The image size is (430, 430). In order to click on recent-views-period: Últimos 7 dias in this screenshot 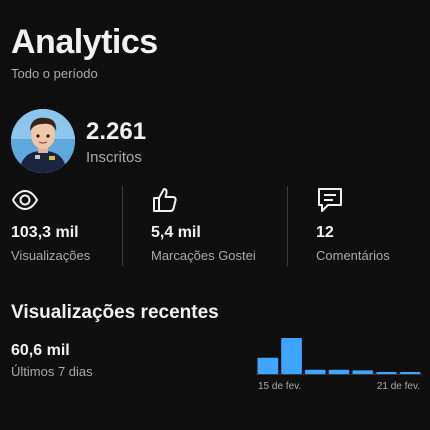, I will do `click(52, 371)`.